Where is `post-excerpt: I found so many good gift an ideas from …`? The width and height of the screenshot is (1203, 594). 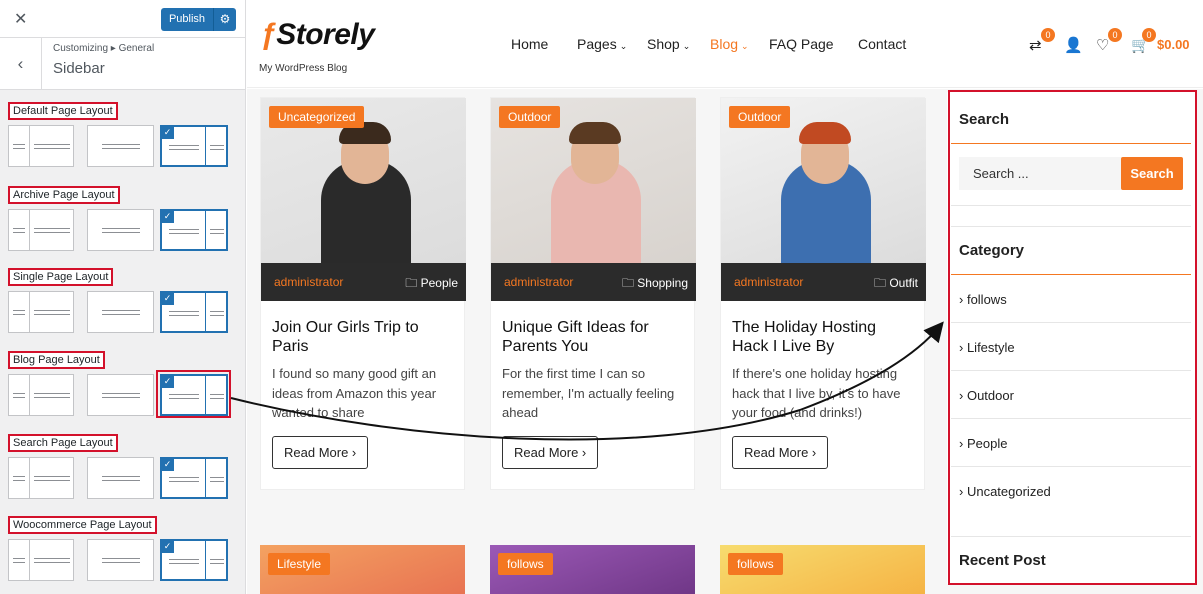
post-excerpt: I found so many good gift an ideas from … is located at coordinates (354, 393).